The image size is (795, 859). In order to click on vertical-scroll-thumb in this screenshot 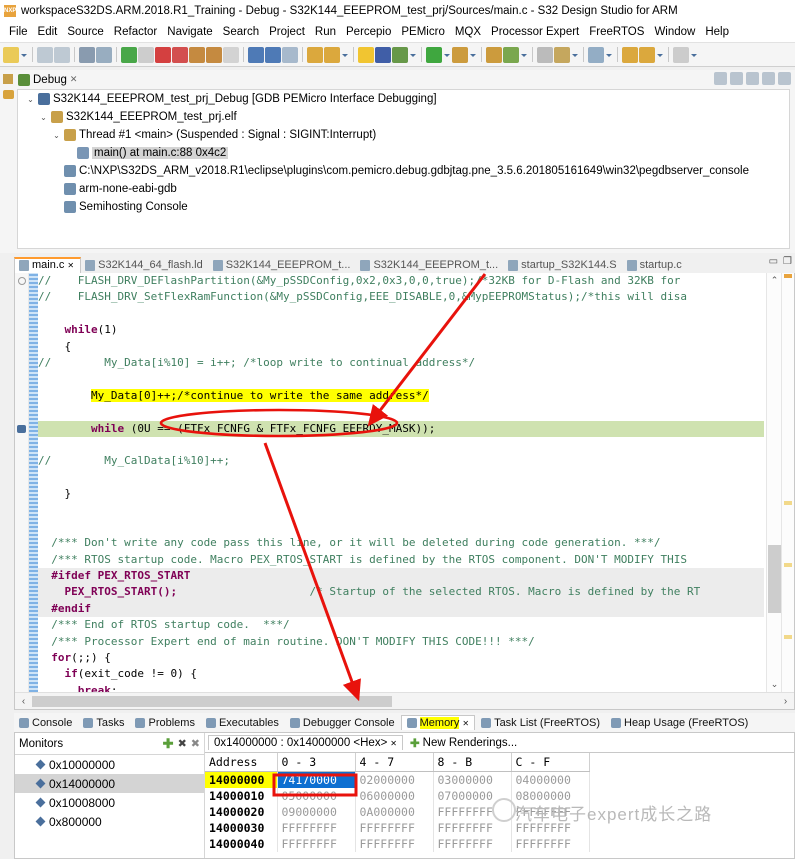, I will do `click(774, 579)`.